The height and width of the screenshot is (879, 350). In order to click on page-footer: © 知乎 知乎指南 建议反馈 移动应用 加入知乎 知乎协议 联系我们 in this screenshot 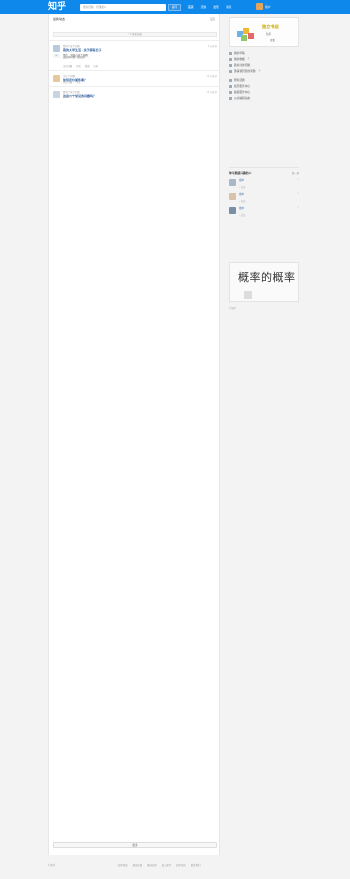, I will do `click(175, 865)`.